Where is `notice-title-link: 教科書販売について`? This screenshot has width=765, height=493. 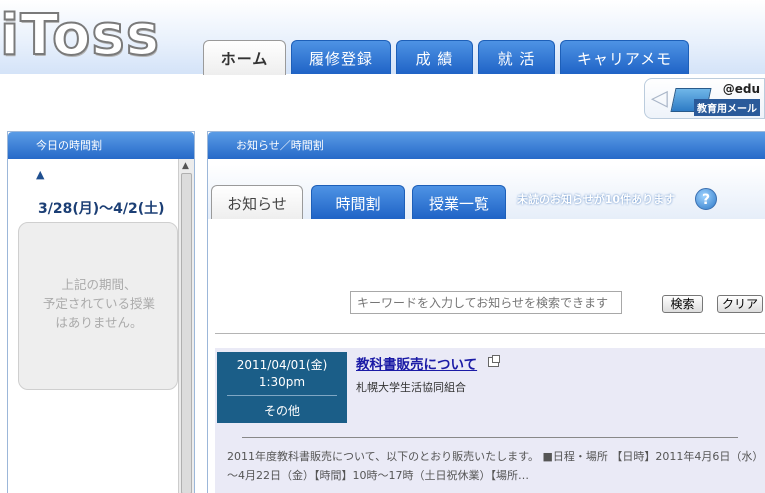
notice-title-link: 教科書販売について is located at coordinates (416, 363).